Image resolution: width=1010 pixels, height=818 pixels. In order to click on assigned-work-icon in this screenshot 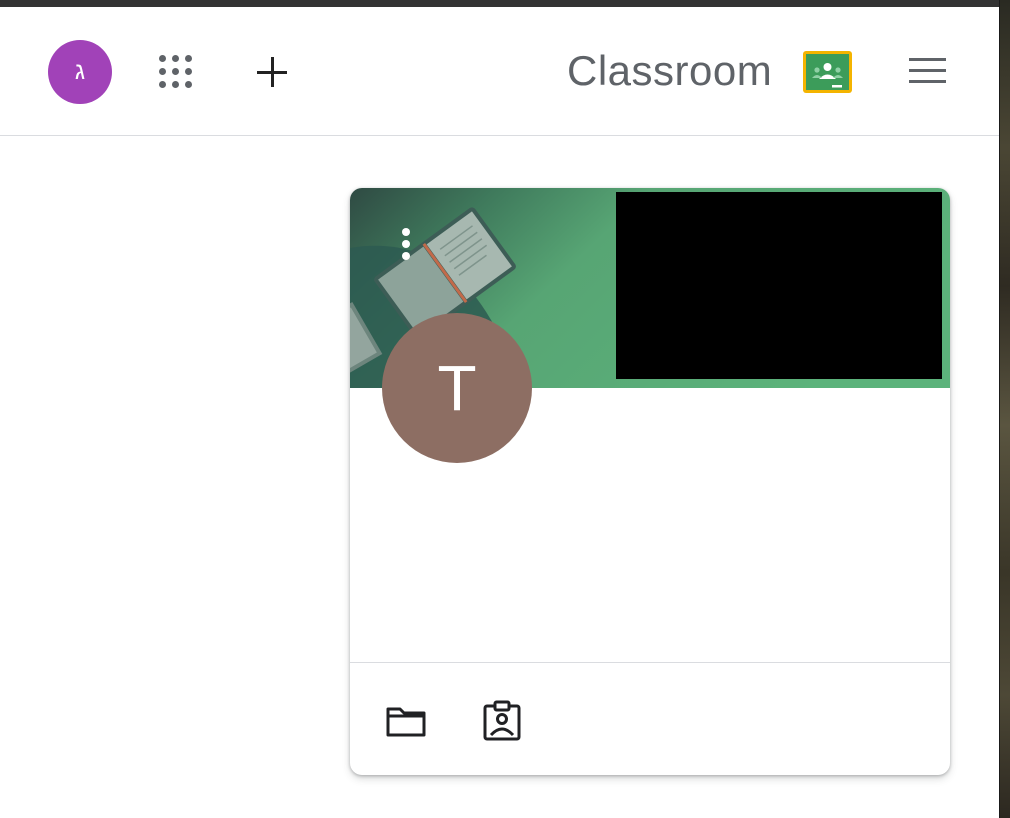, I will do `click(502, 721)`.